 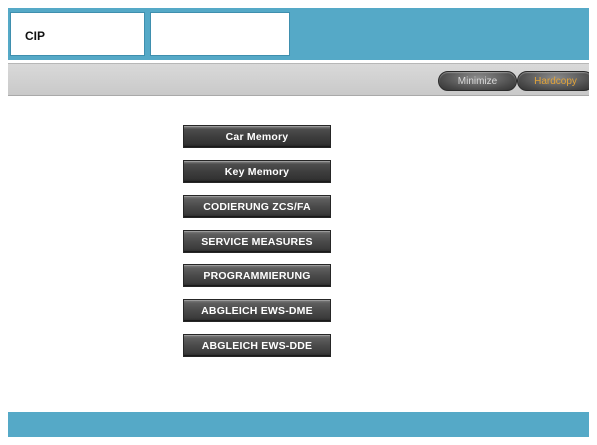 What do you see at coordinates (257, 136) in the screenshot?
I see `car-memory-button: Car Memory` at bounding box center [257, 136].